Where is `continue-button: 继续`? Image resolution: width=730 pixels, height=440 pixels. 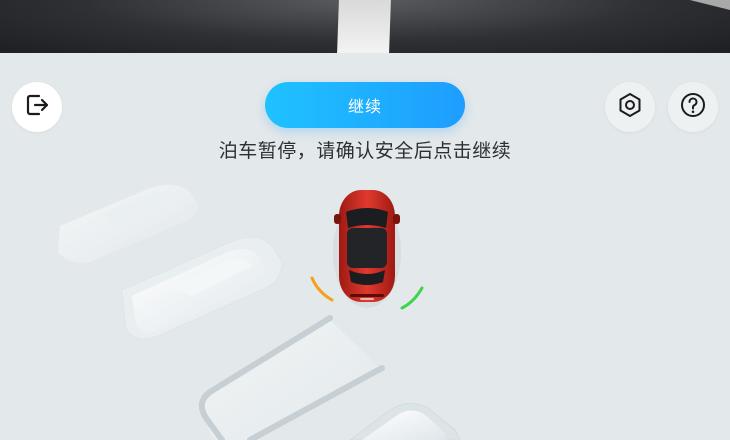
continue-button: 继续 is located at coordinates (365, 105).